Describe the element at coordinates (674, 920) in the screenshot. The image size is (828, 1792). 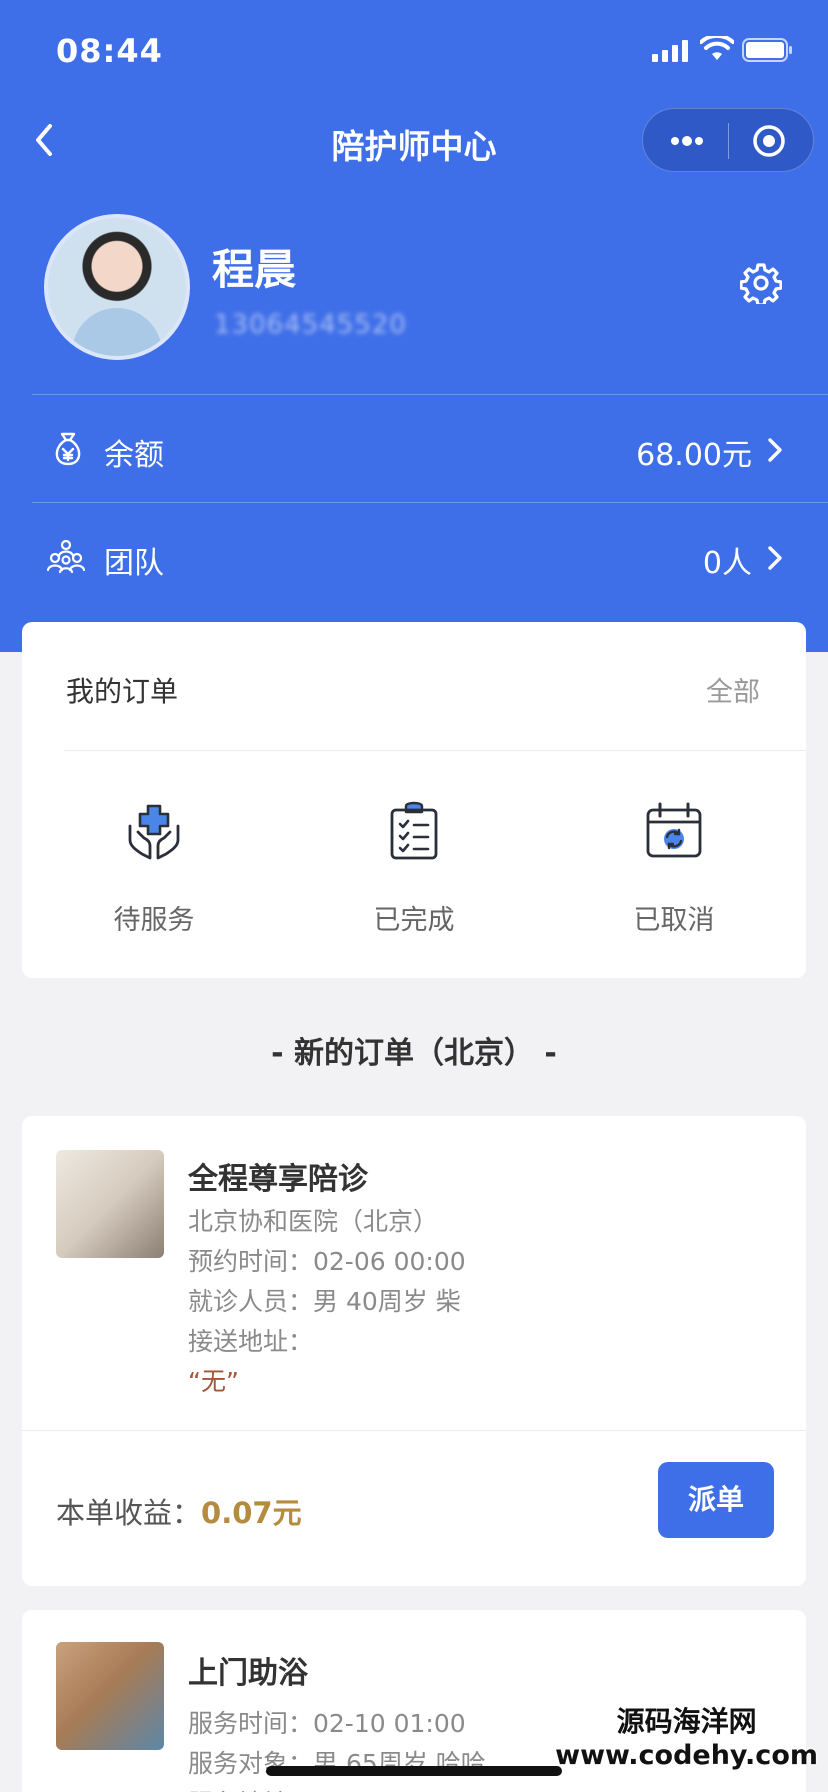
I see `cancelled-label: 已取消` at that location.